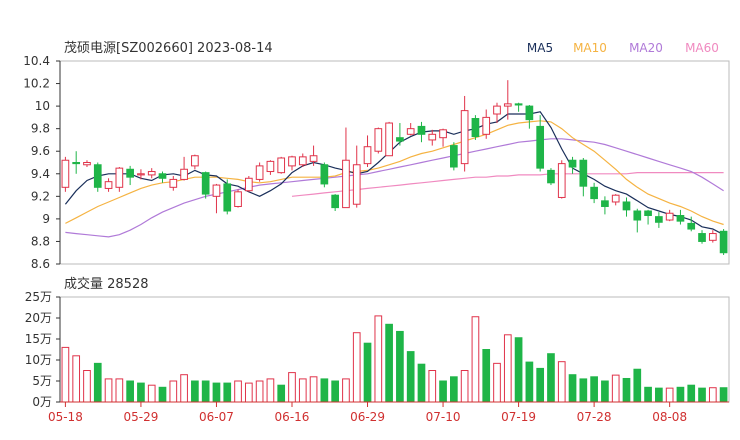 This screenshot has height=440, width=740. I want to click on legend-ma10: MA10, so click(590, 48).